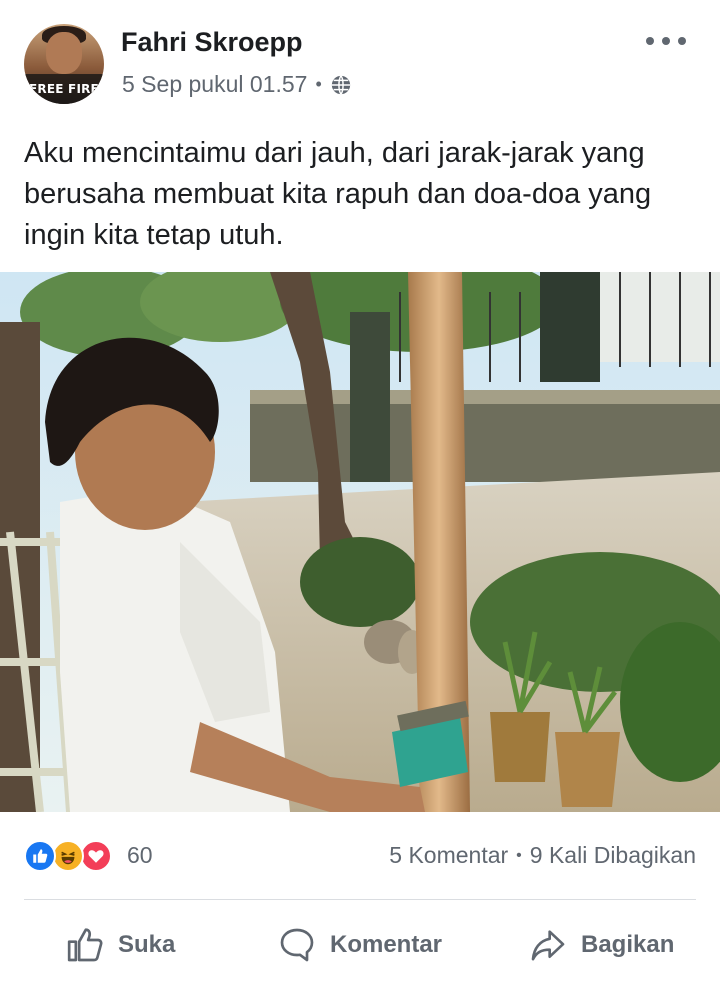  Describe the element at coordinates (140, 855) in the screenshot. I see `reaction-count: 60` at that location.